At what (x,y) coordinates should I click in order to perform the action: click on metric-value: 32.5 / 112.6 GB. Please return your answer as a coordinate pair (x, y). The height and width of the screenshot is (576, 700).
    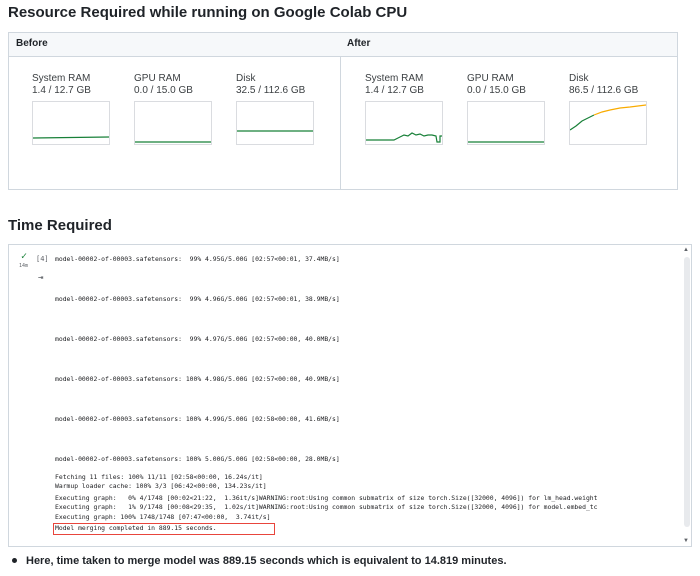
    Looking at the image, I should click on (271, 90).